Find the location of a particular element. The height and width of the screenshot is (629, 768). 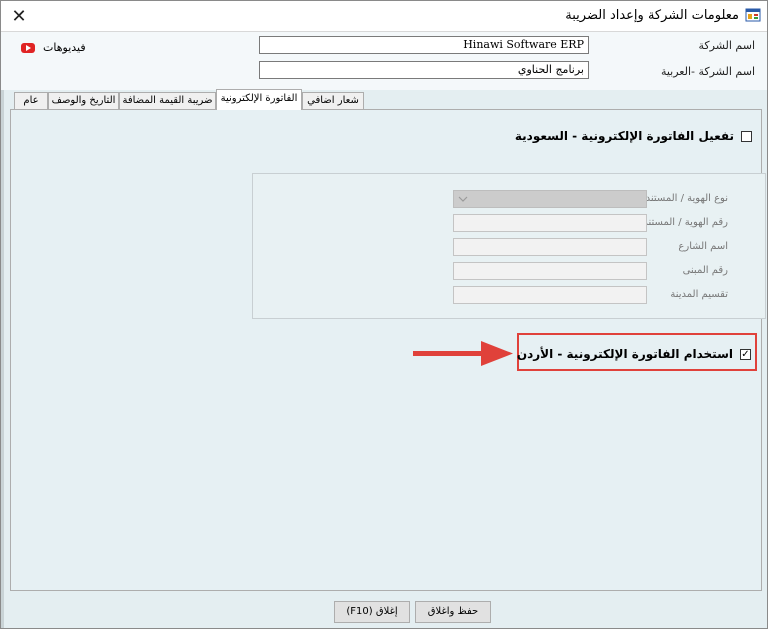

tab-vat: ضريبة القيمة المضافة is located at coordinates (167, 100).